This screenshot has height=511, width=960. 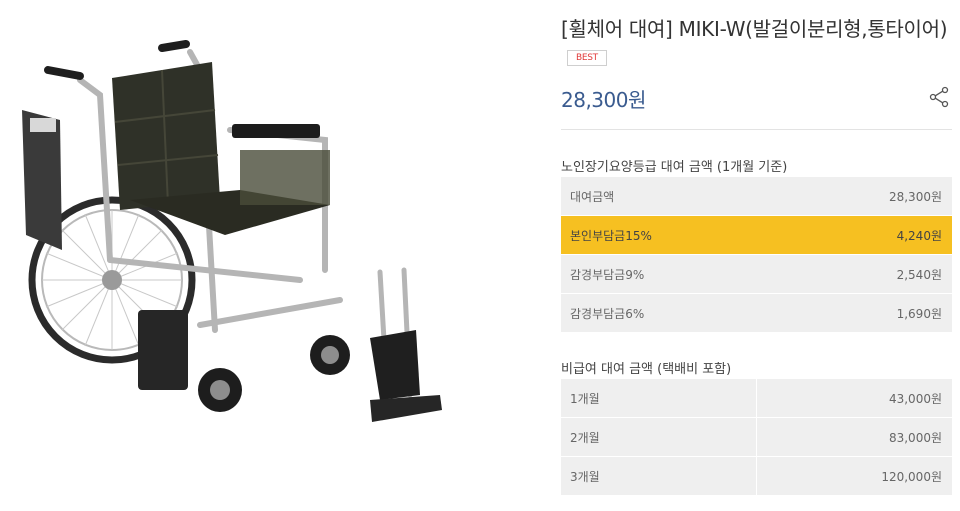 I want to click on table-row: 감경부담금6% 1,690원, so click(x=756, y=313).